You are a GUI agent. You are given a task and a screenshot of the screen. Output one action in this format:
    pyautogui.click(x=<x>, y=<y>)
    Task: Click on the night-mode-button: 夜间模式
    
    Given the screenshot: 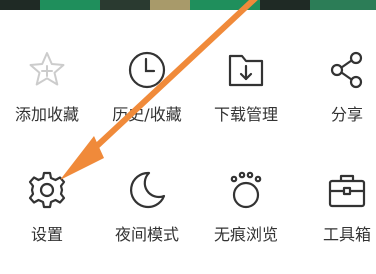 What is the action you would take?
    pyautogui.click(x=147, y=200)
    